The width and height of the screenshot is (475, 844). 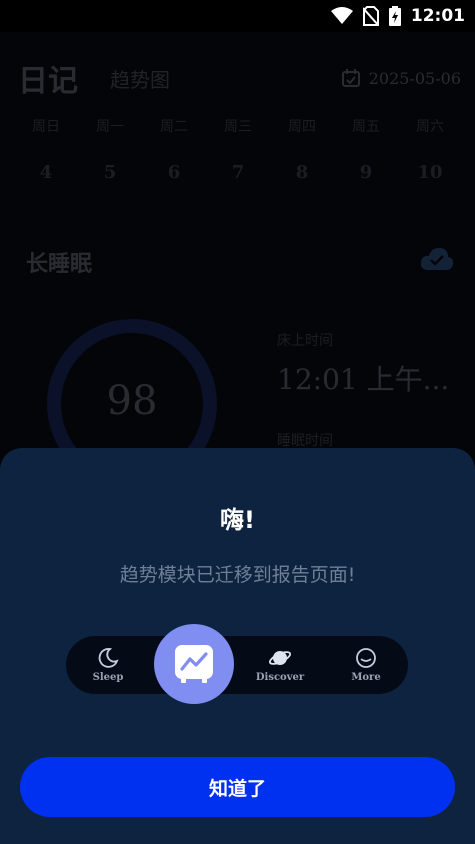 What do you see at coordinates (430, 127) in the screenshot?
I see `weekday-label: 周六` at bounding box center [430, 127].